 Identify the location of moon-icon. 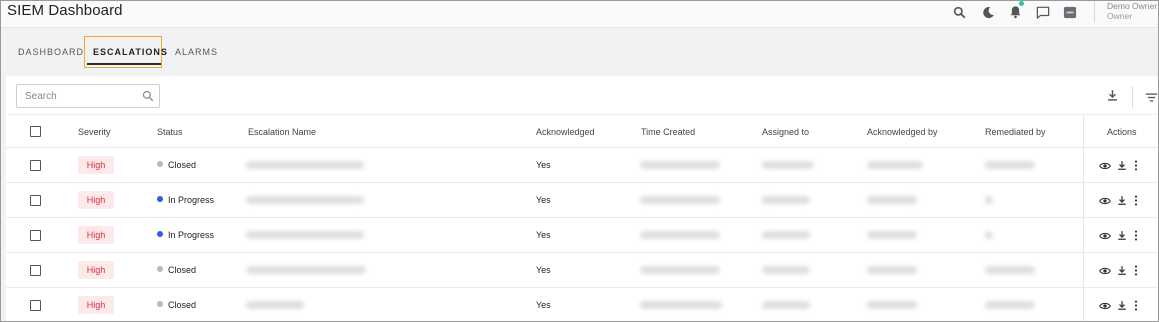
(988, 12).